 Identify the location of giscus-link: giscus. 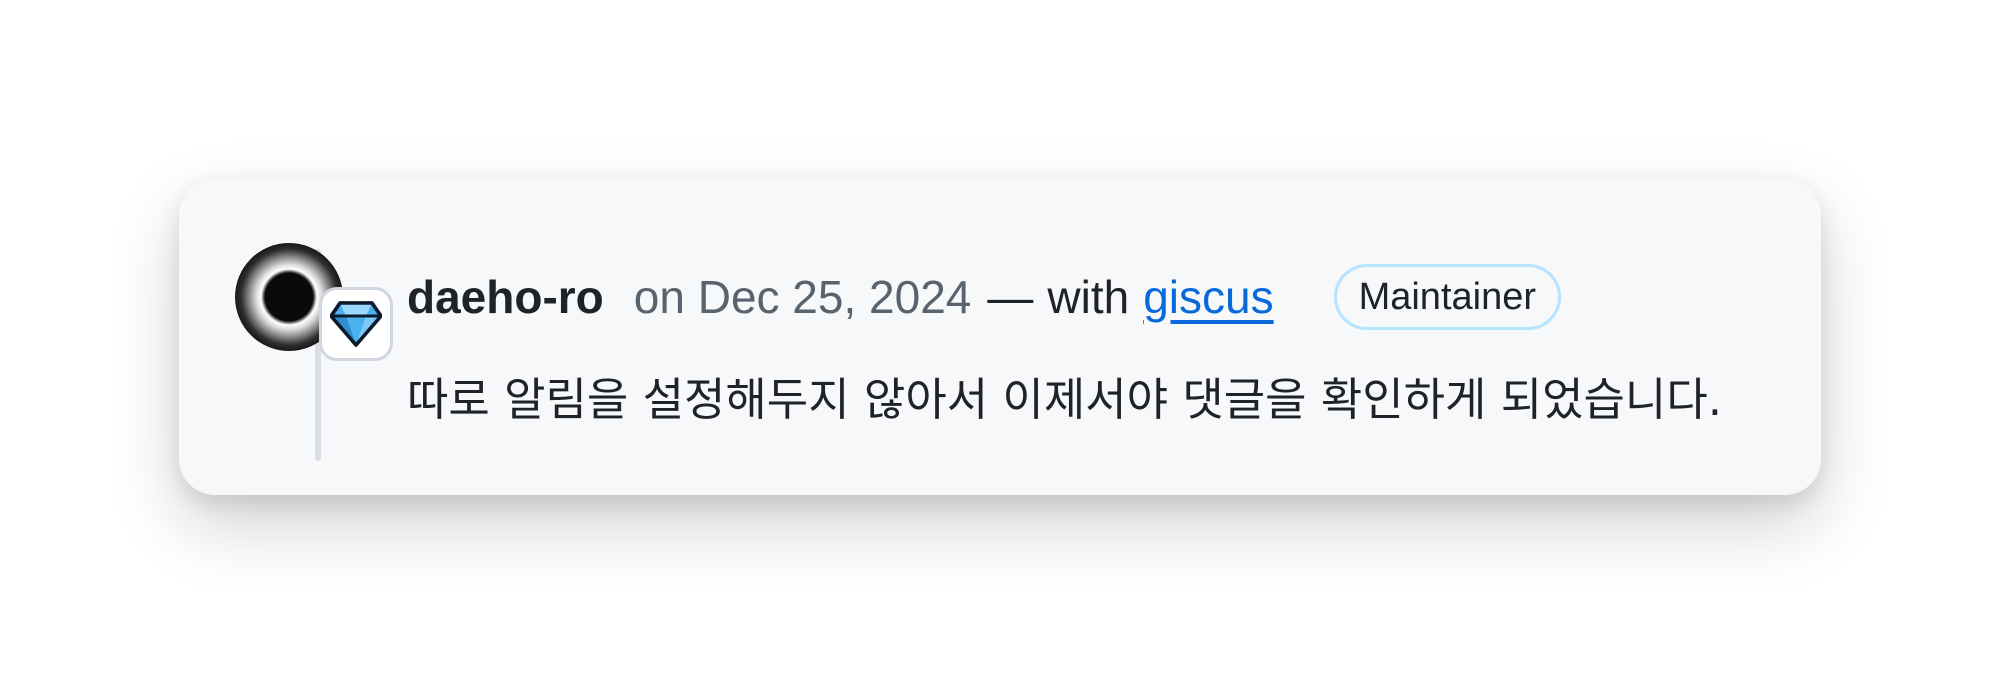
(1208, 297).